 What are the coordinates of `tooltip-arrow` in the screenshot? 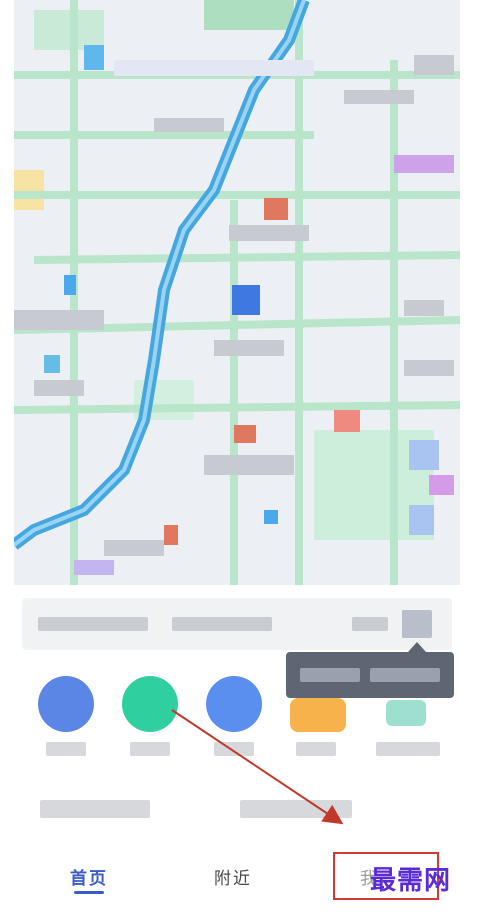 It's located at (417, 647).